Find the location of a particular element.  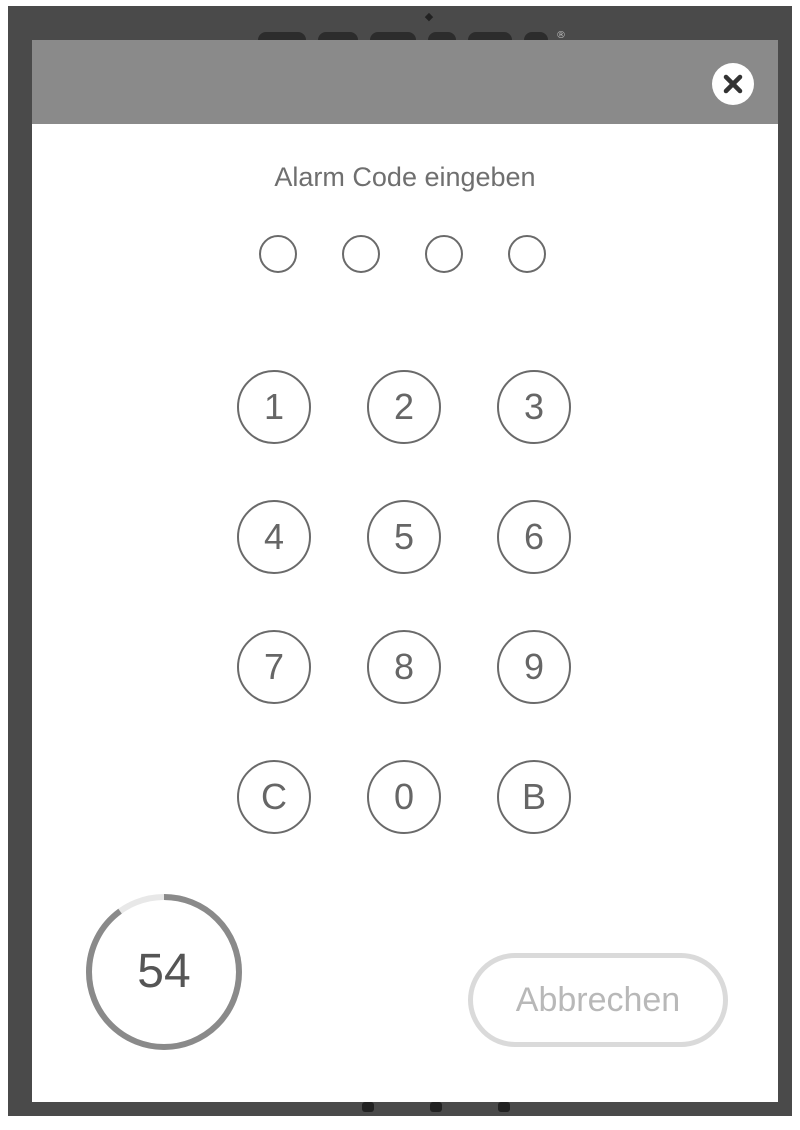

key-9: 9 is located at coordinates (534, 667).